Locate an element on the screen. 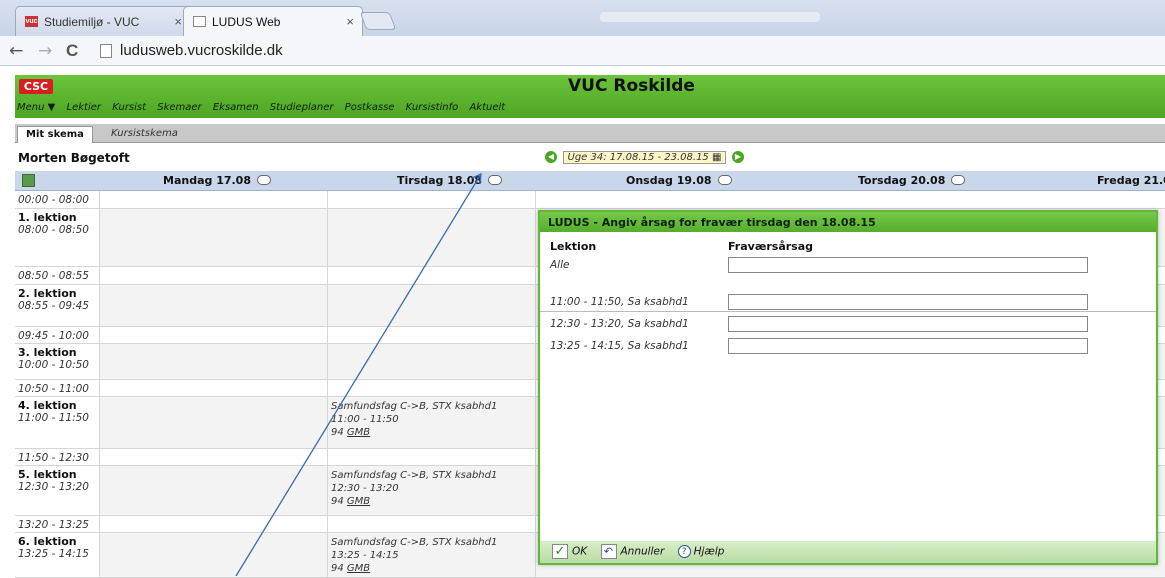 The height and width of the screenshot is (578, 1165). browser-tabstrip: vuc Studiemiljø - VUC × LUDUS Web × is located at coordinates (582, 18).